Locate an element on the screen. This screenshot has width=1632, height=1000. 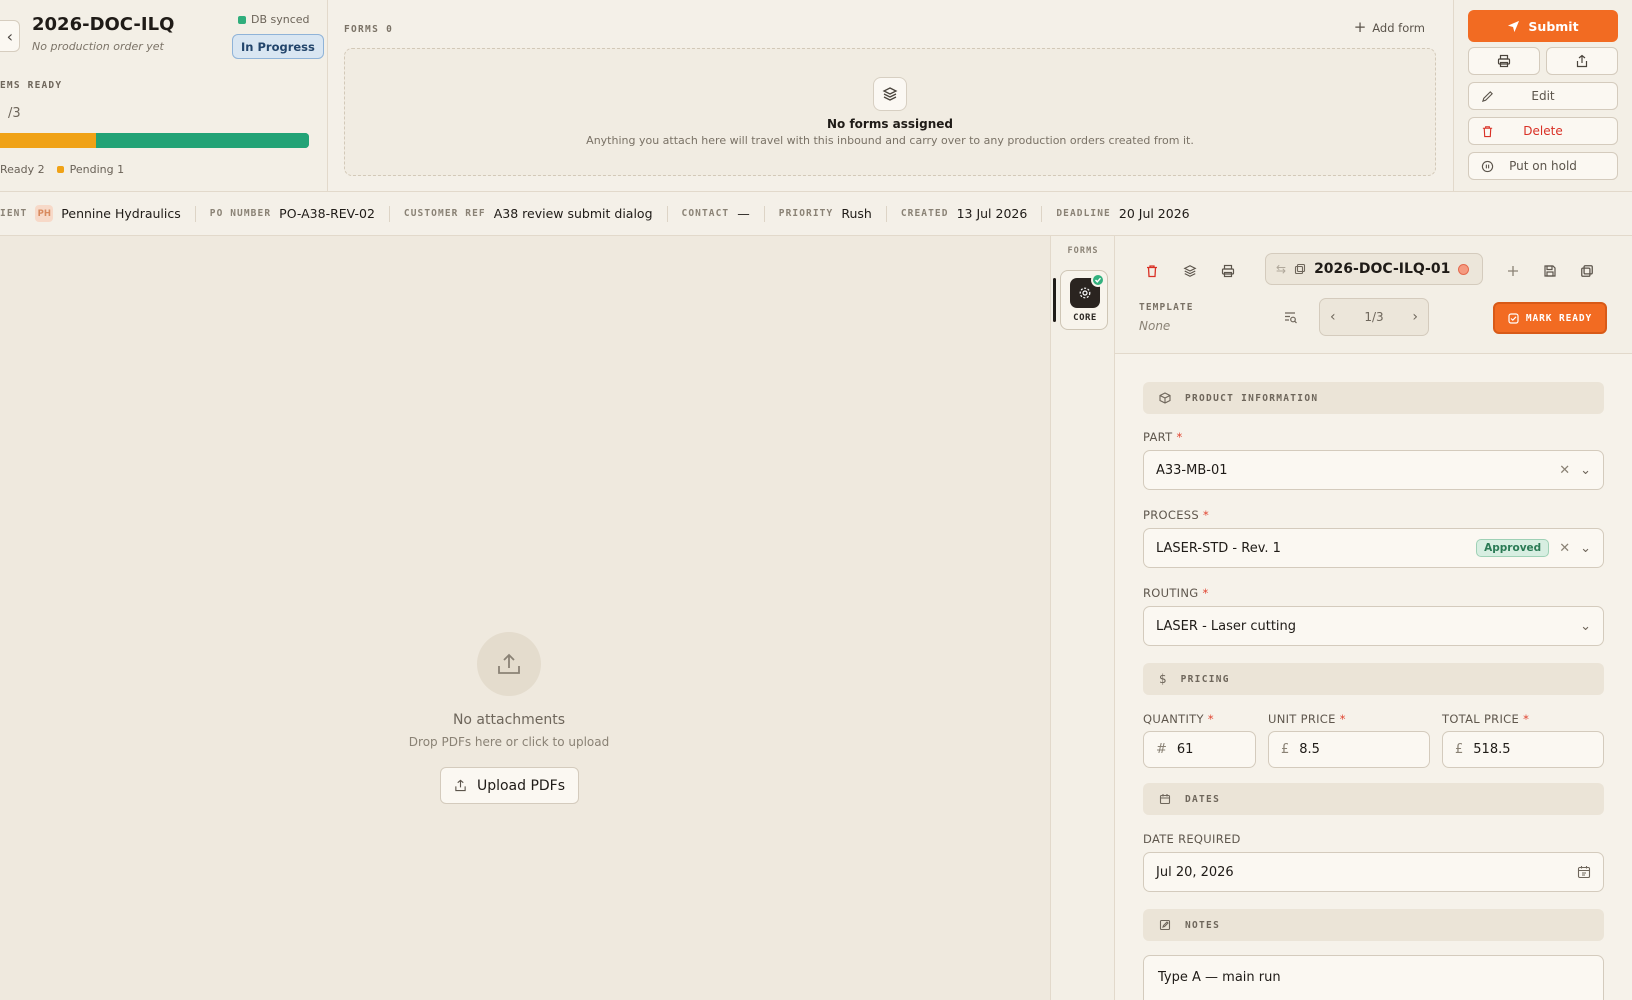
print-form-button is located at coordinates (1228, 271).